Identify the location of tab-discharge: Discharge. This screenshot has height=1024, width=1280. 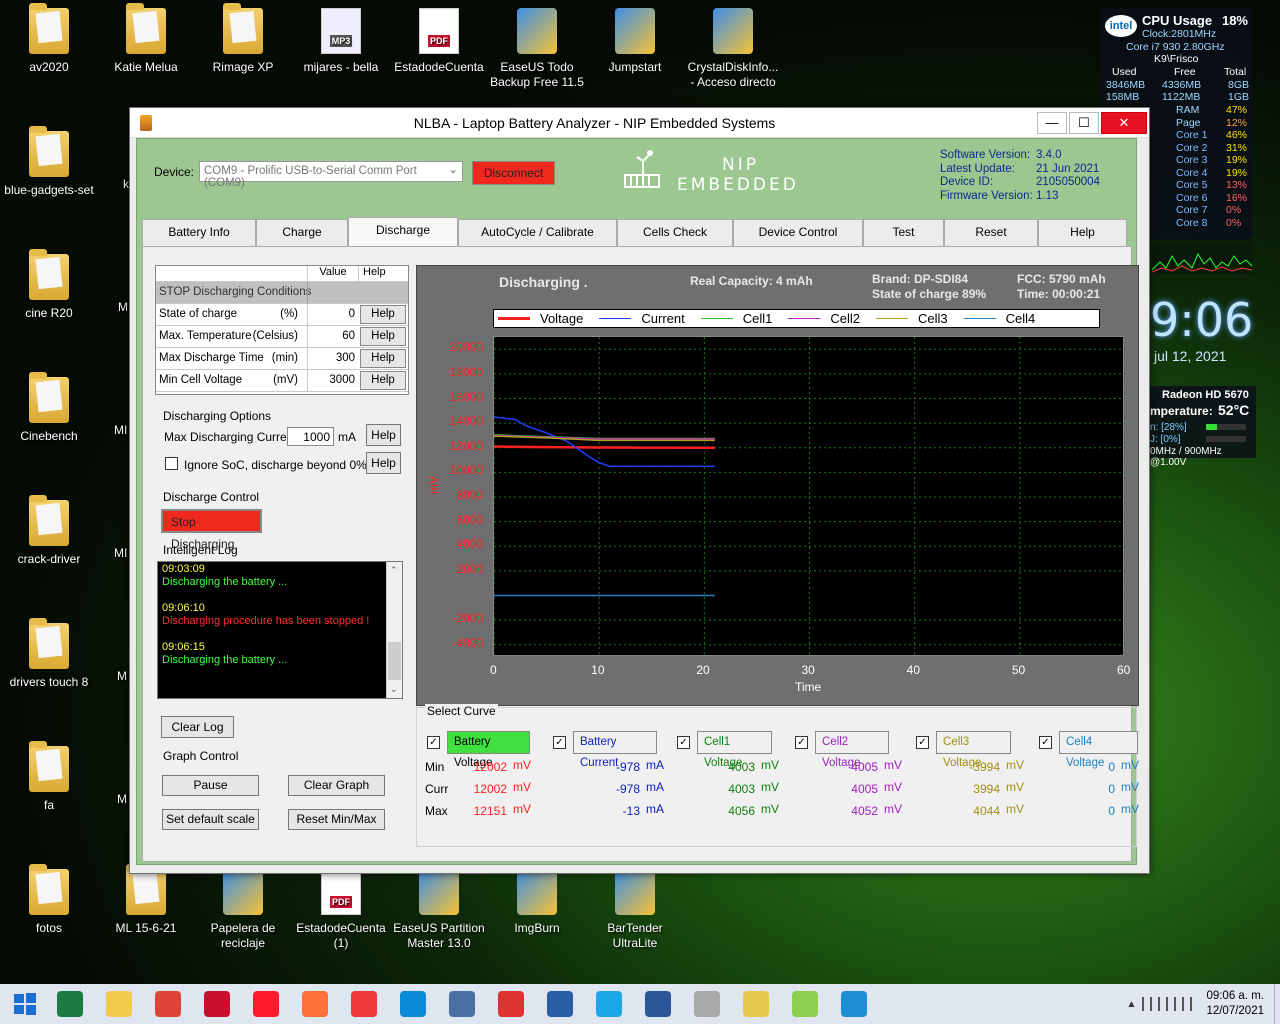
(403, 231).